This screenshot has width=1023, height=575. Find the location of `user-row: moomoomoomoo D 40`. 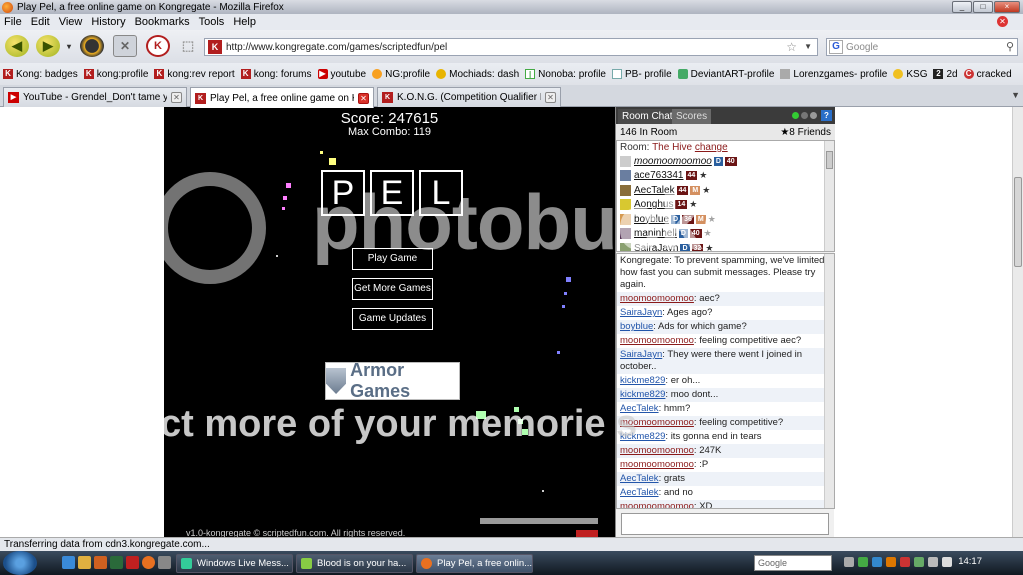

user-row: moomoomoomoo D 40 is located at coordinates (725, 161).